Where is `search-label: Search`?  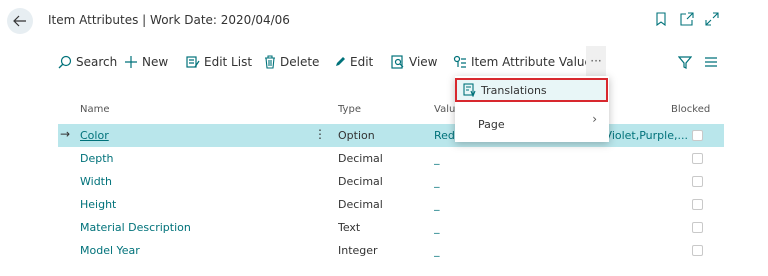
search-label: Search is located at coordinates (97, 62).